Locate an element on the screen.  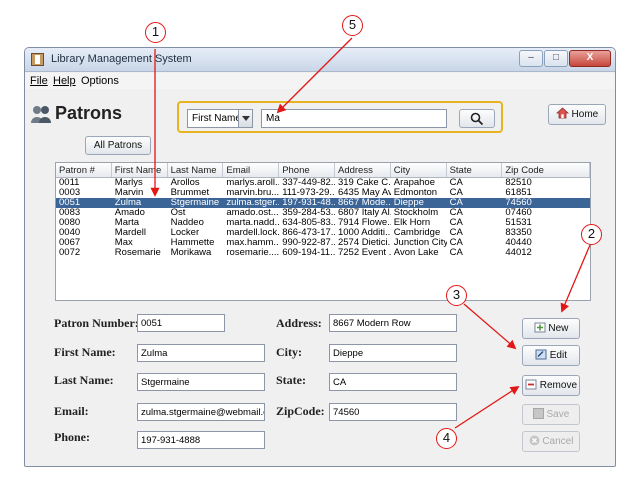
remove-icon is located at coordinates (531, 384).